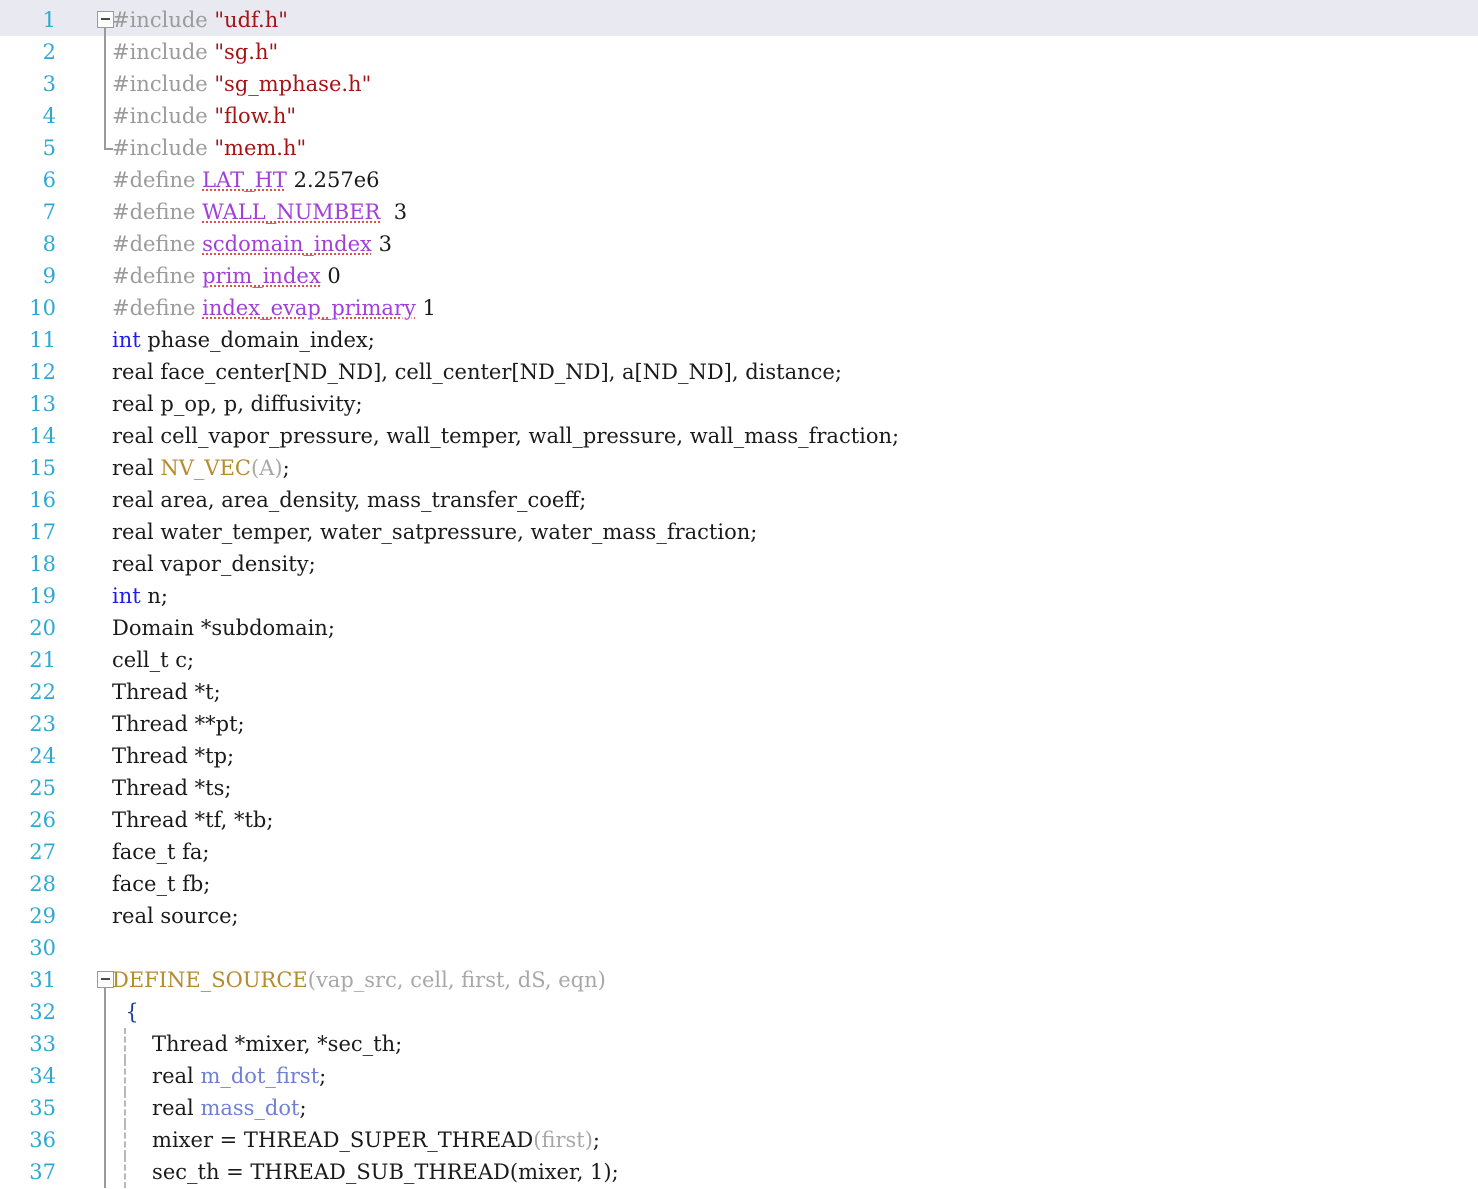 The image size is (1478, 1189). What do you see at coordinates (739, 276) in the screenshot?
I see `code-line: 9 #define prim_index 0` at bounding box center [739, 276].